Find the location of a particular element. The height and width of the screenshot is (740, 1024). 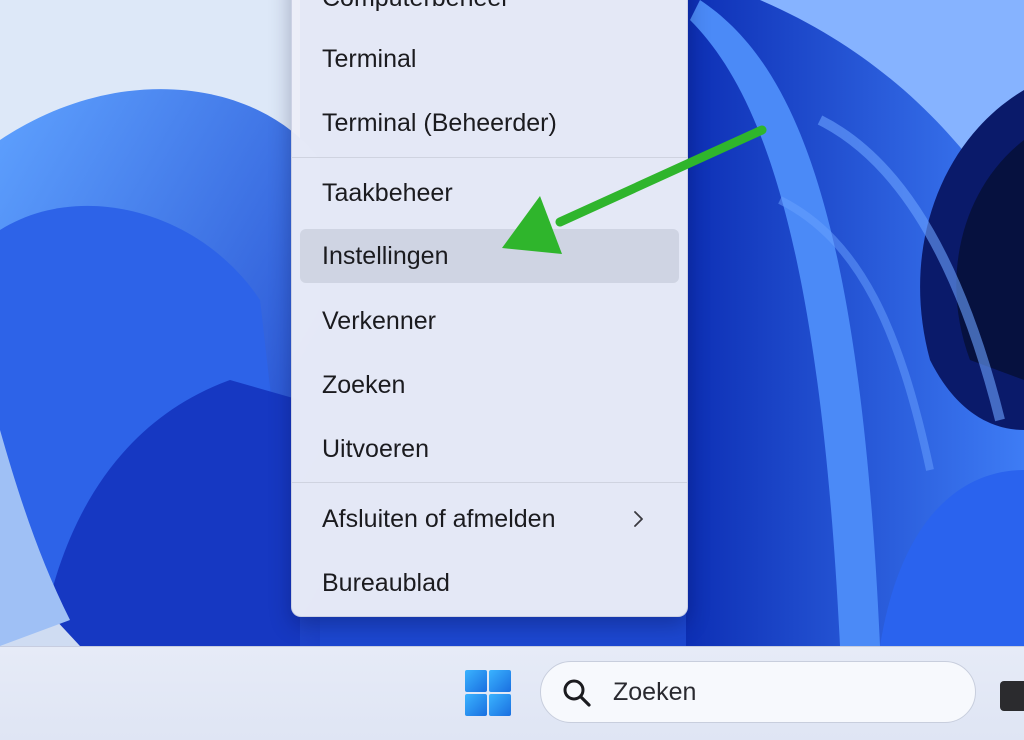

menu-item-terminal-admin: Terminal (Beheerder) is located at coordinates (489, 123).